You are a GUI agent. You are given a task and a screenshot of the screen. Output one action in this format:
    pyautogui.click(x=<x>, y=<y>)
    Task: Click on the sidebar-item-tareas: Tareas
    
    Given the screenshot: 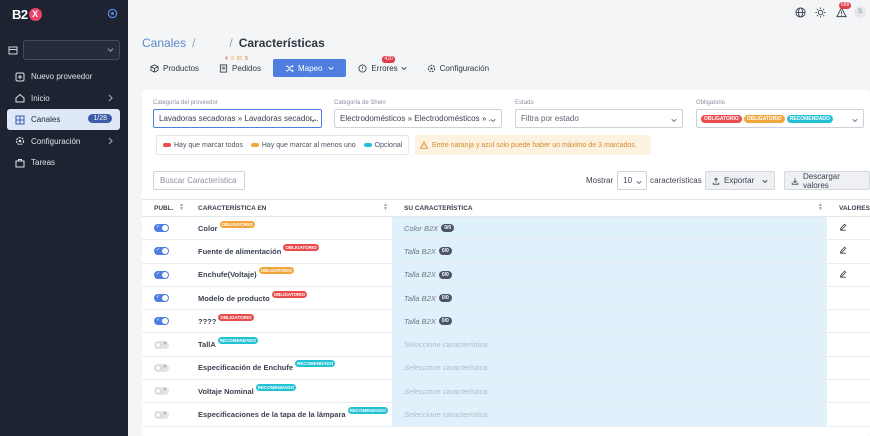 What is the action you would take?
    pyautogui.click(x=63, y=162)
    